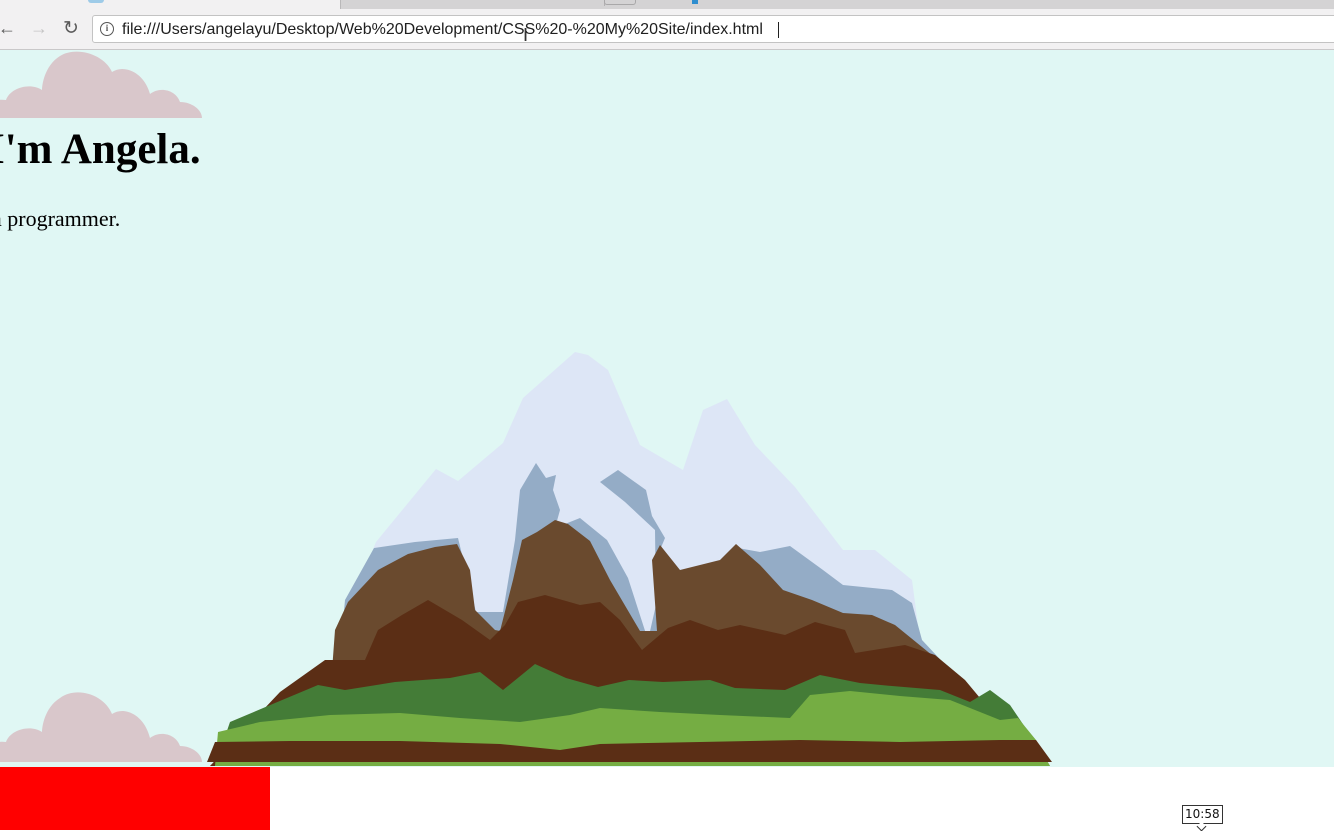 This screenshot has width=1334, height=831. What do you see at coordinates (107, 29) in the screenshot?
I see `info-icon: i` at bounding box center [107, 29].